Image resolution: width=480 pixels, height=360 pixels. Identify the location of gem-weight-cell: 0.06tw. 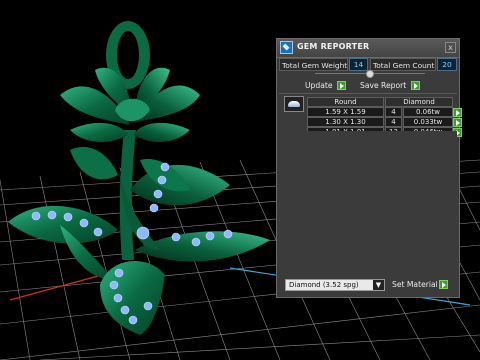
(428, 112).